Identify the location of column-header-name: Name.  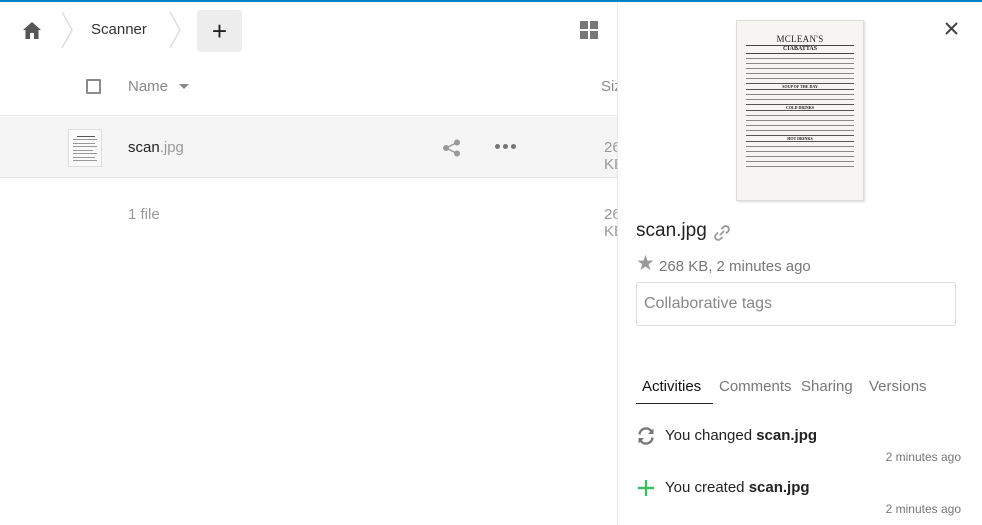
(148, 86).